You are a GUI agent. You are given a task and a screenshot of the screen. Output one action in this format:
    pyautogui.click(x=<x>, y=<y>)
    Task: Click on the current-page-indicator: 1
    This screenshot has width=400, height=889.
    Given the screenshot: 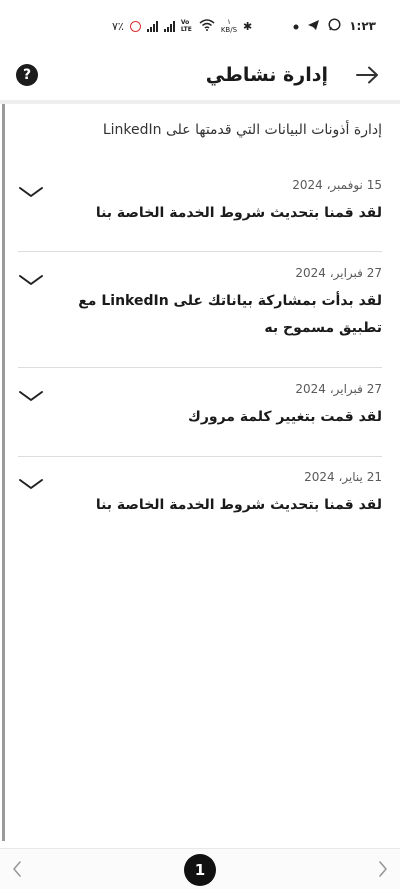 What is the action you would take?
    pyautogui.click(x=200, y=870)
    